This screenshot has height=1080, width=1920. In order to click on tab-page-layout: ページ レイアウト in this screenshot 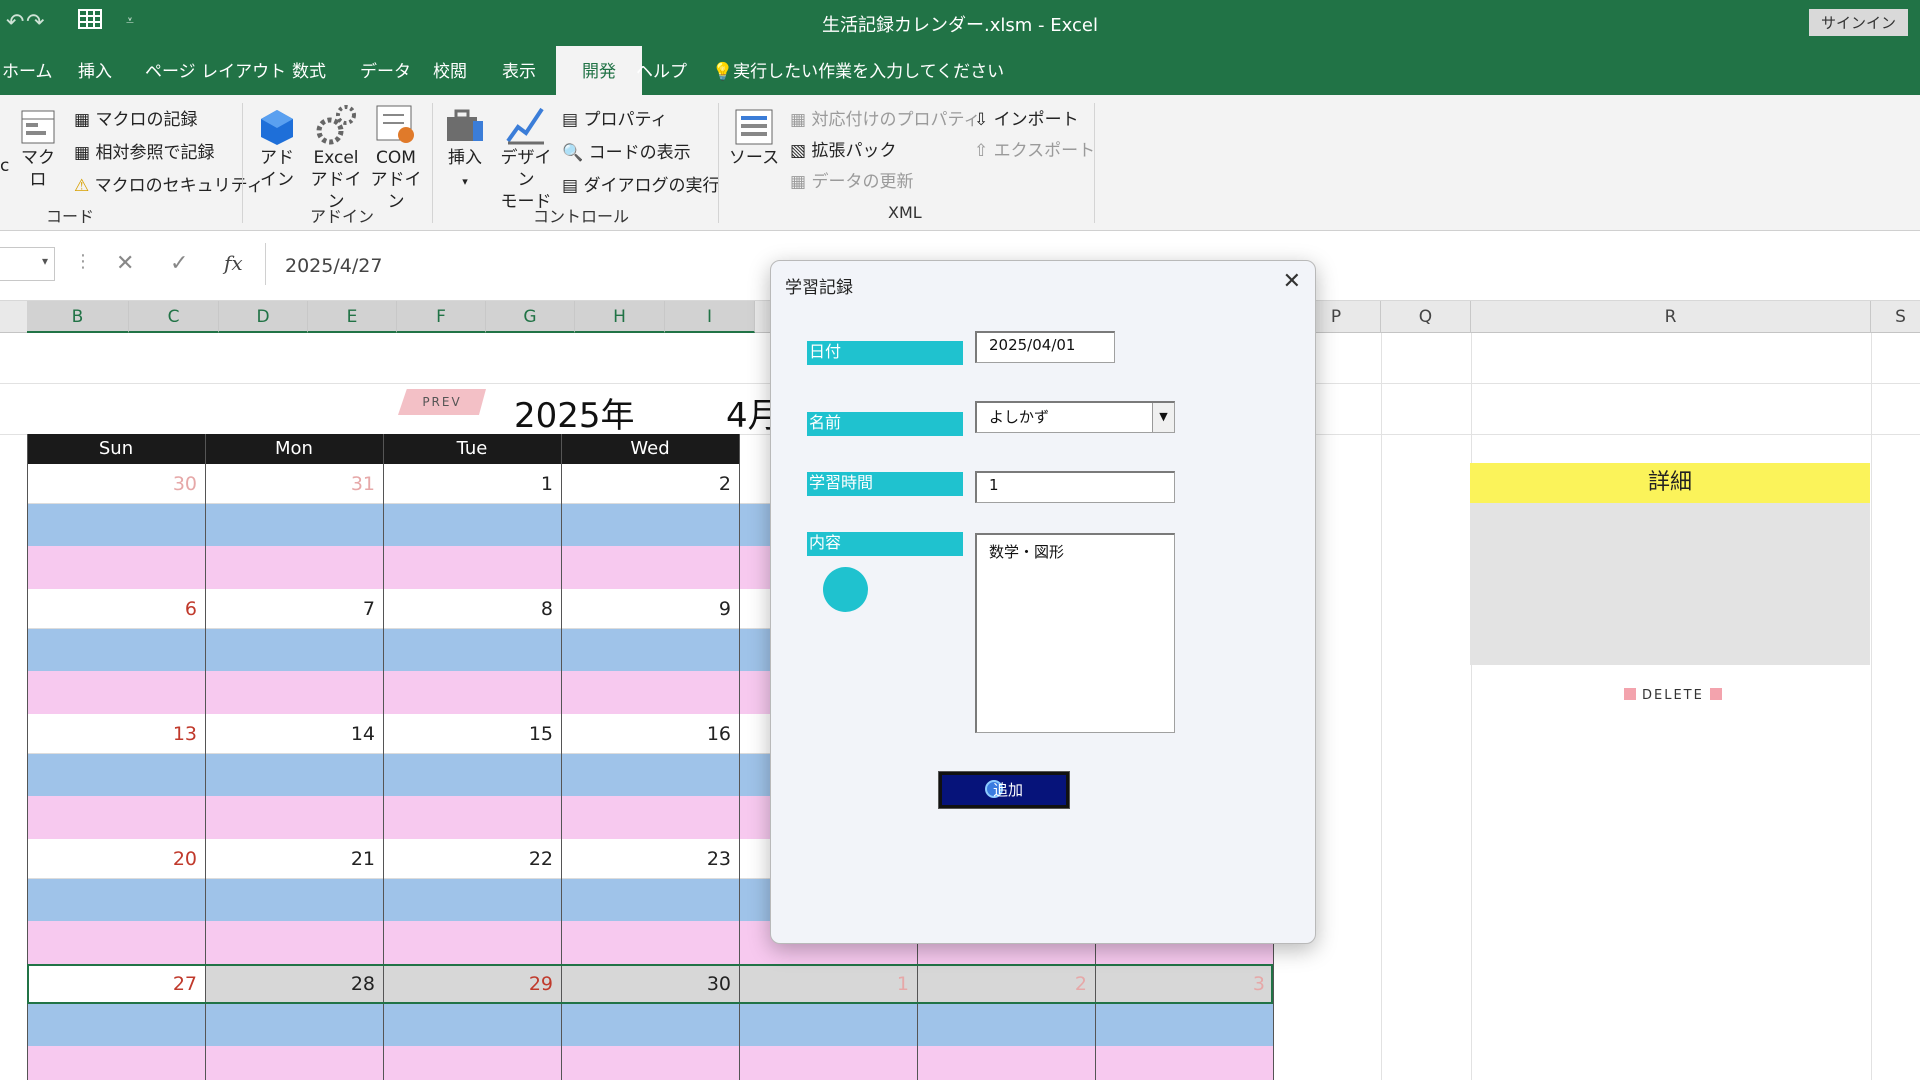, I will do `click(215, 70)`.